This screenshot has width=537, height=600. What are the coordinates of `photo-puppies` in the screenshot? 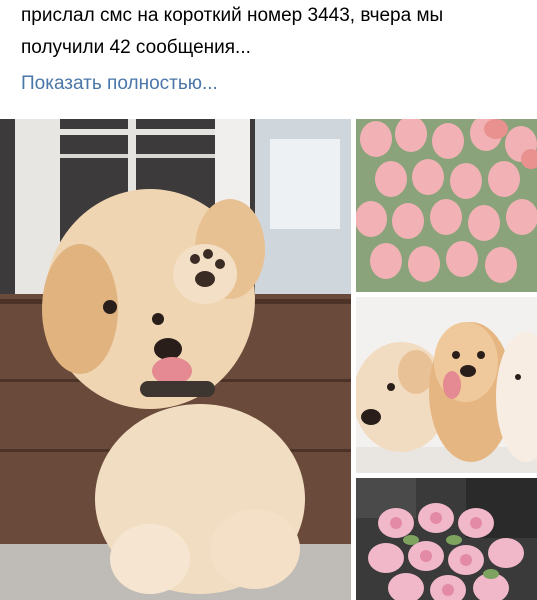 It's located at (446, 385).